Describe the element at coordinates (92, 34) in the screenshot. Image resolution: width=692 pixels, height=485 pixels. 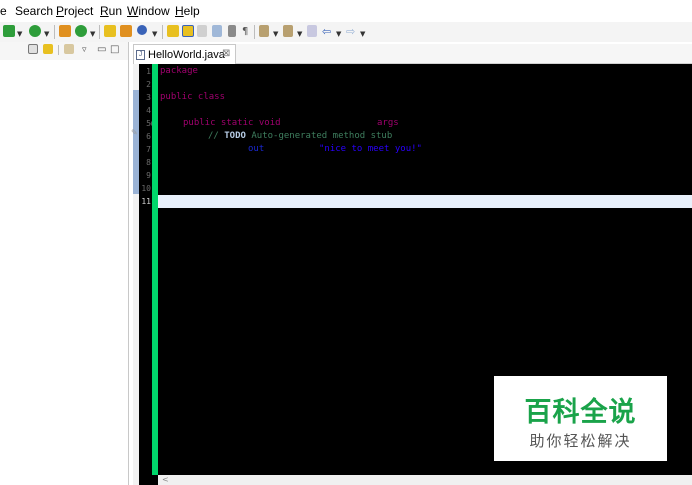
I see `run-dropdown-icon: ▼` at that location.